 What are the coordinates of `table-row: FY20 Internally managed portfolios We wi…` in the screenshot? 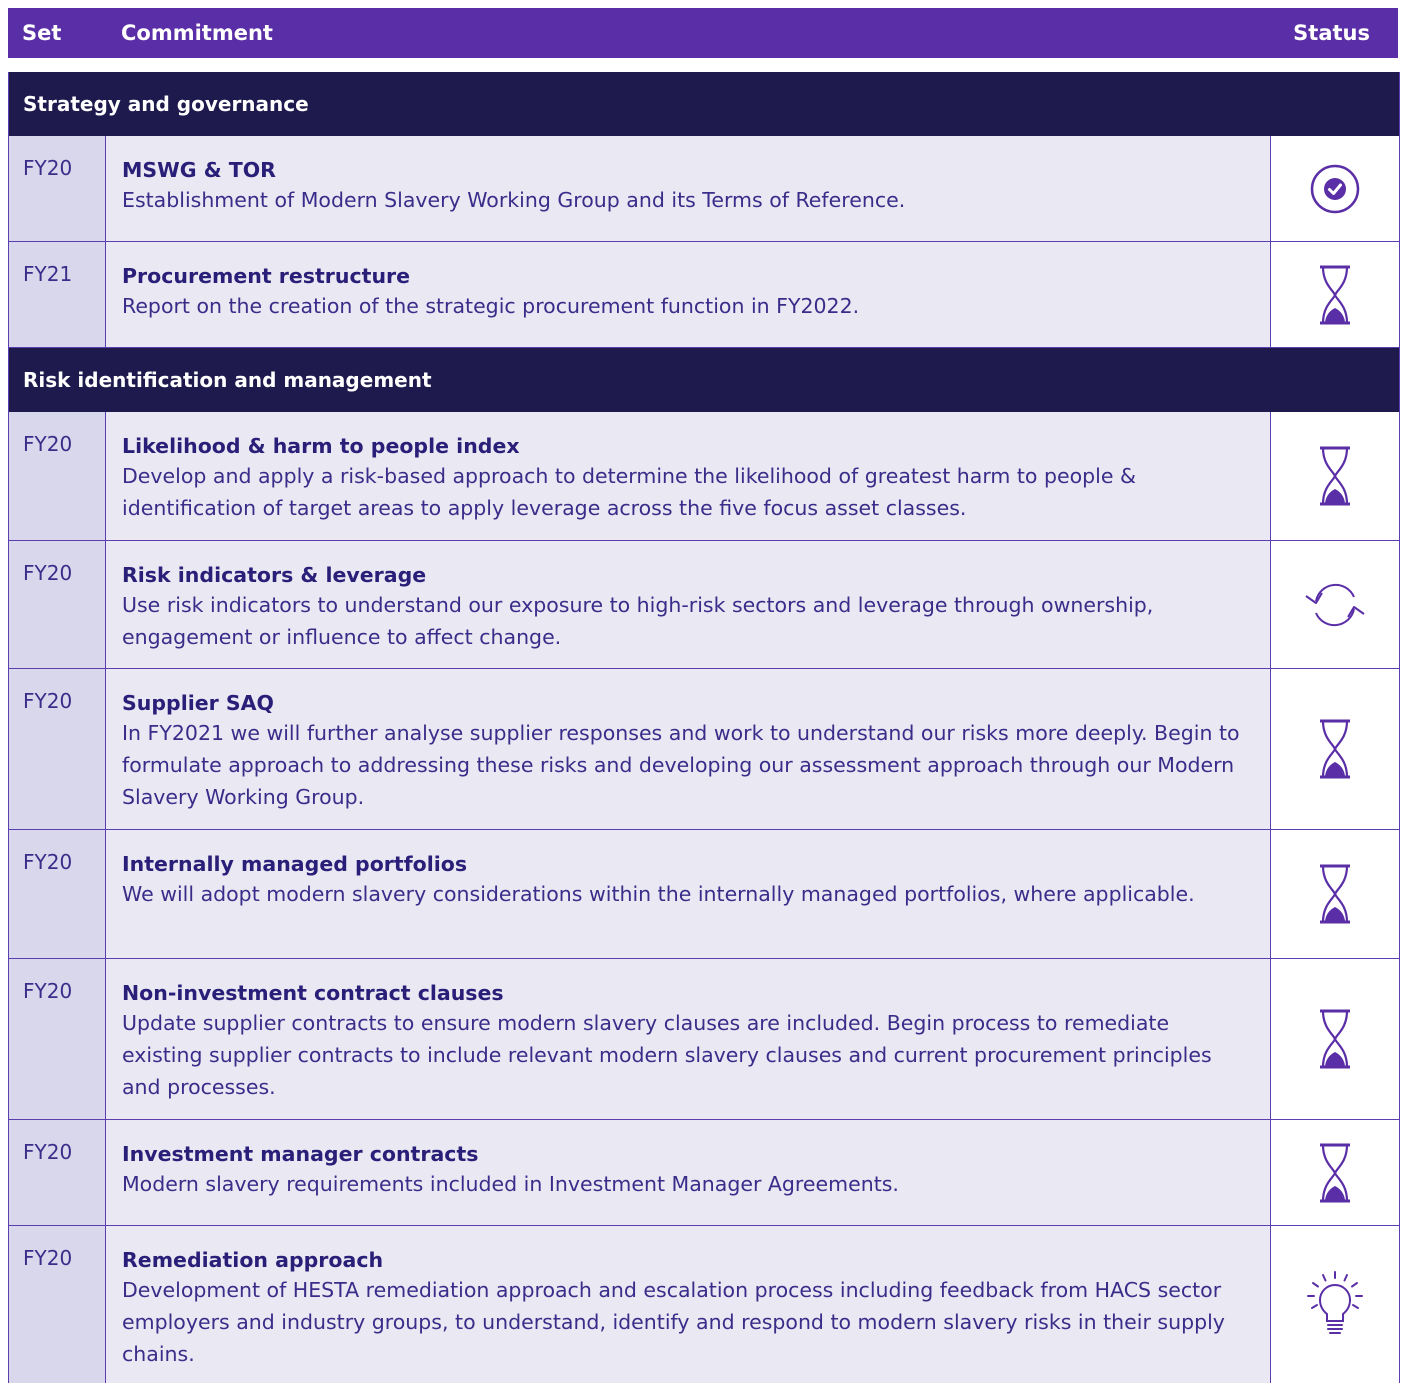 It's located at (704, 894).